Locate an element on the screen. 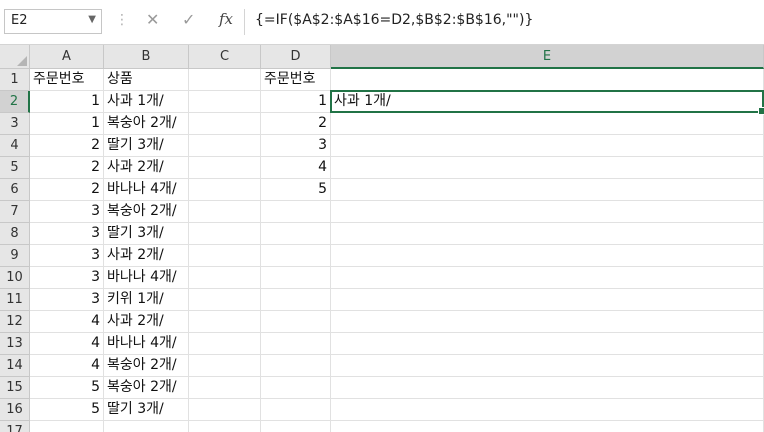 The image size is (764, 432). cell-a10: 3 is located at coordinates (67, 278).